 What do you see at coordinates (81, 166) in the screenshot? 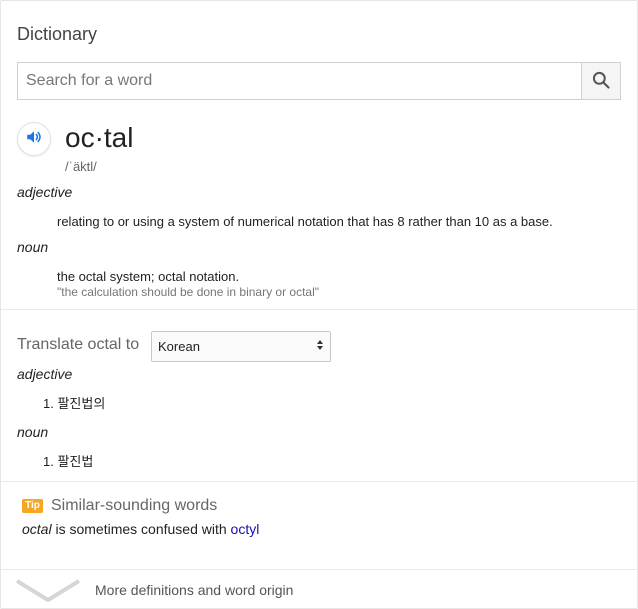
I see `phonetic-spelling: /ˈäktl/` at bounding box center [81, 166].